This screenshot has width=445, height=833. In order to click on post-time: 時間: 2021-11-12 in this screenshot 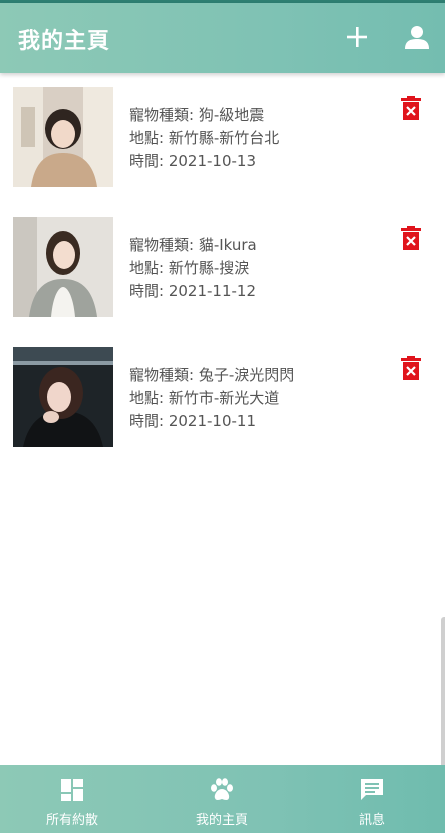, I will do `click(192, 291)`.